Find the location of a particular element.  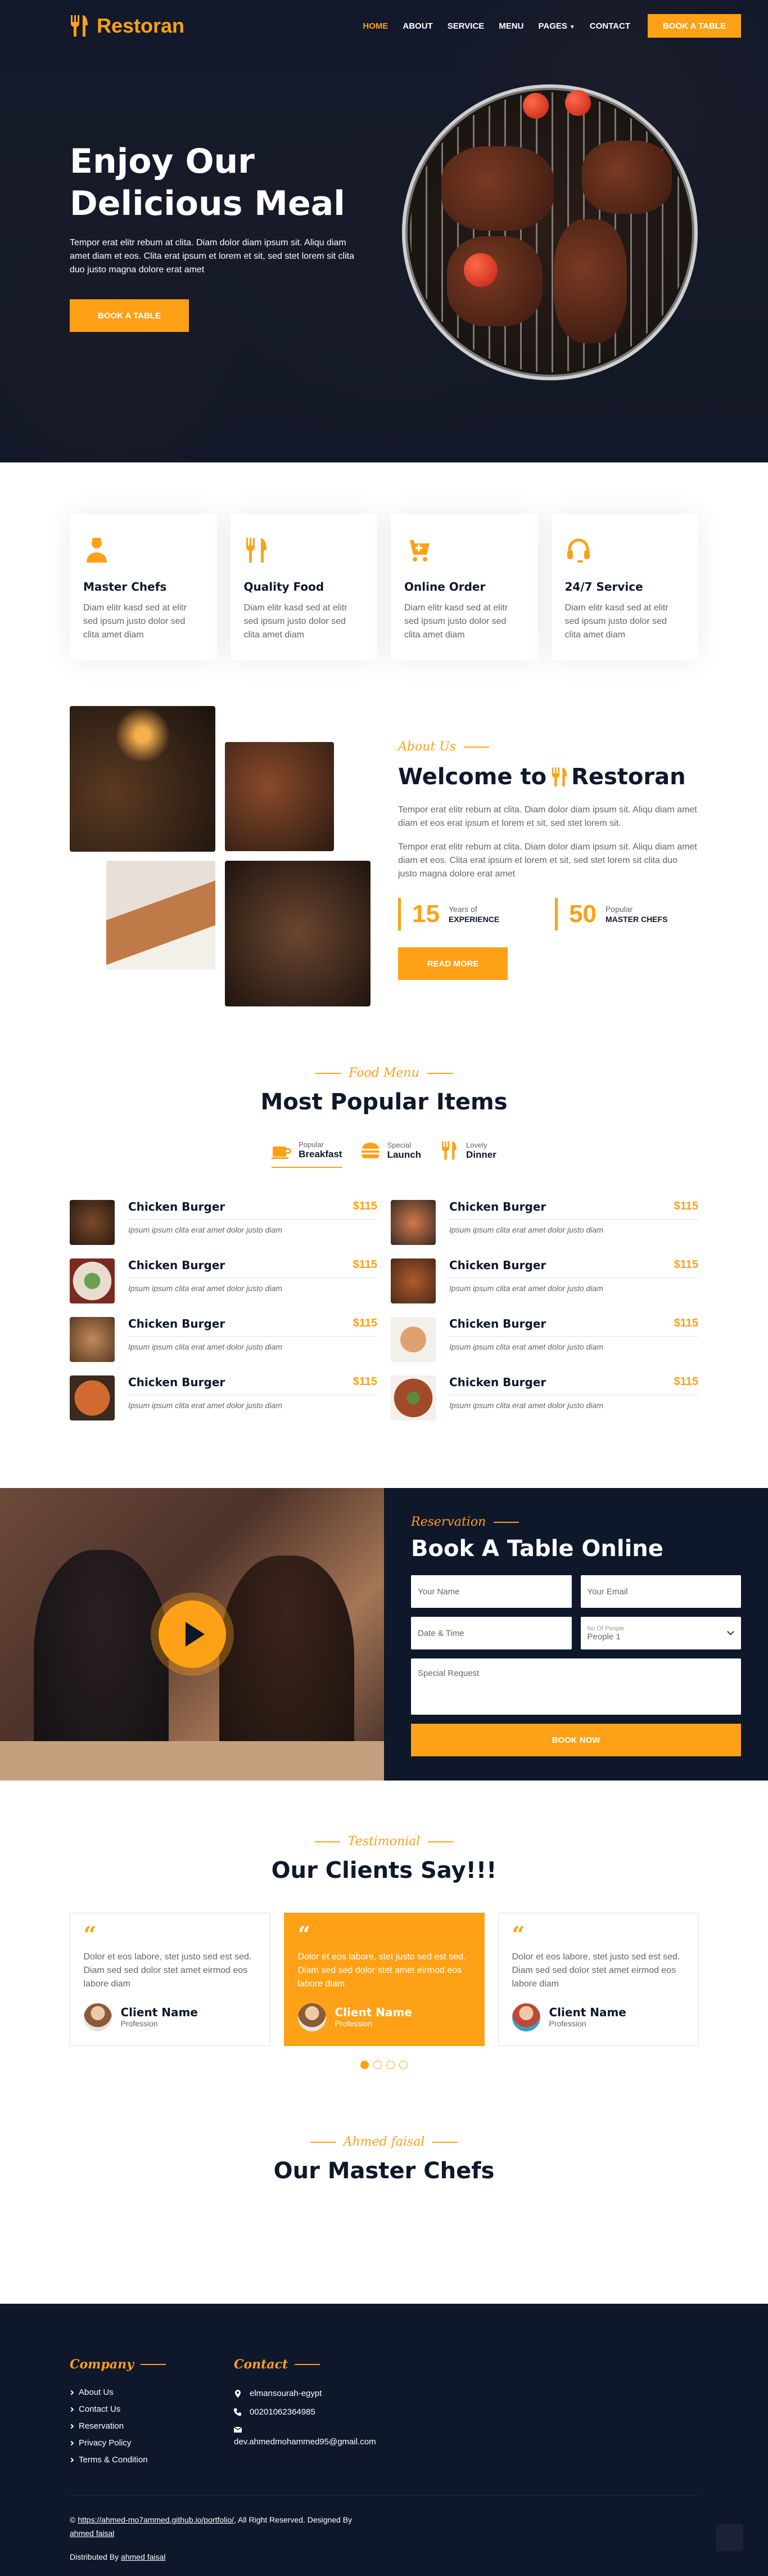

client-role: Profession is located at coordinates (567, 2023).